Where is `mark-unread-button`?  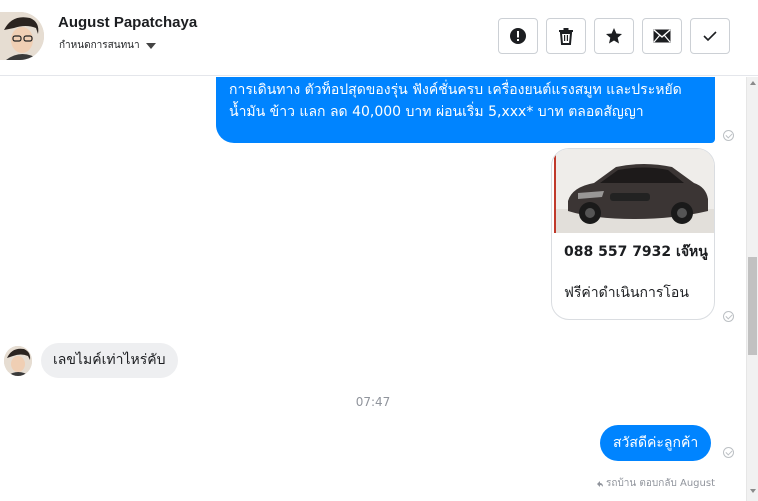 mark-unread-button is located at coordinates (662, 36).